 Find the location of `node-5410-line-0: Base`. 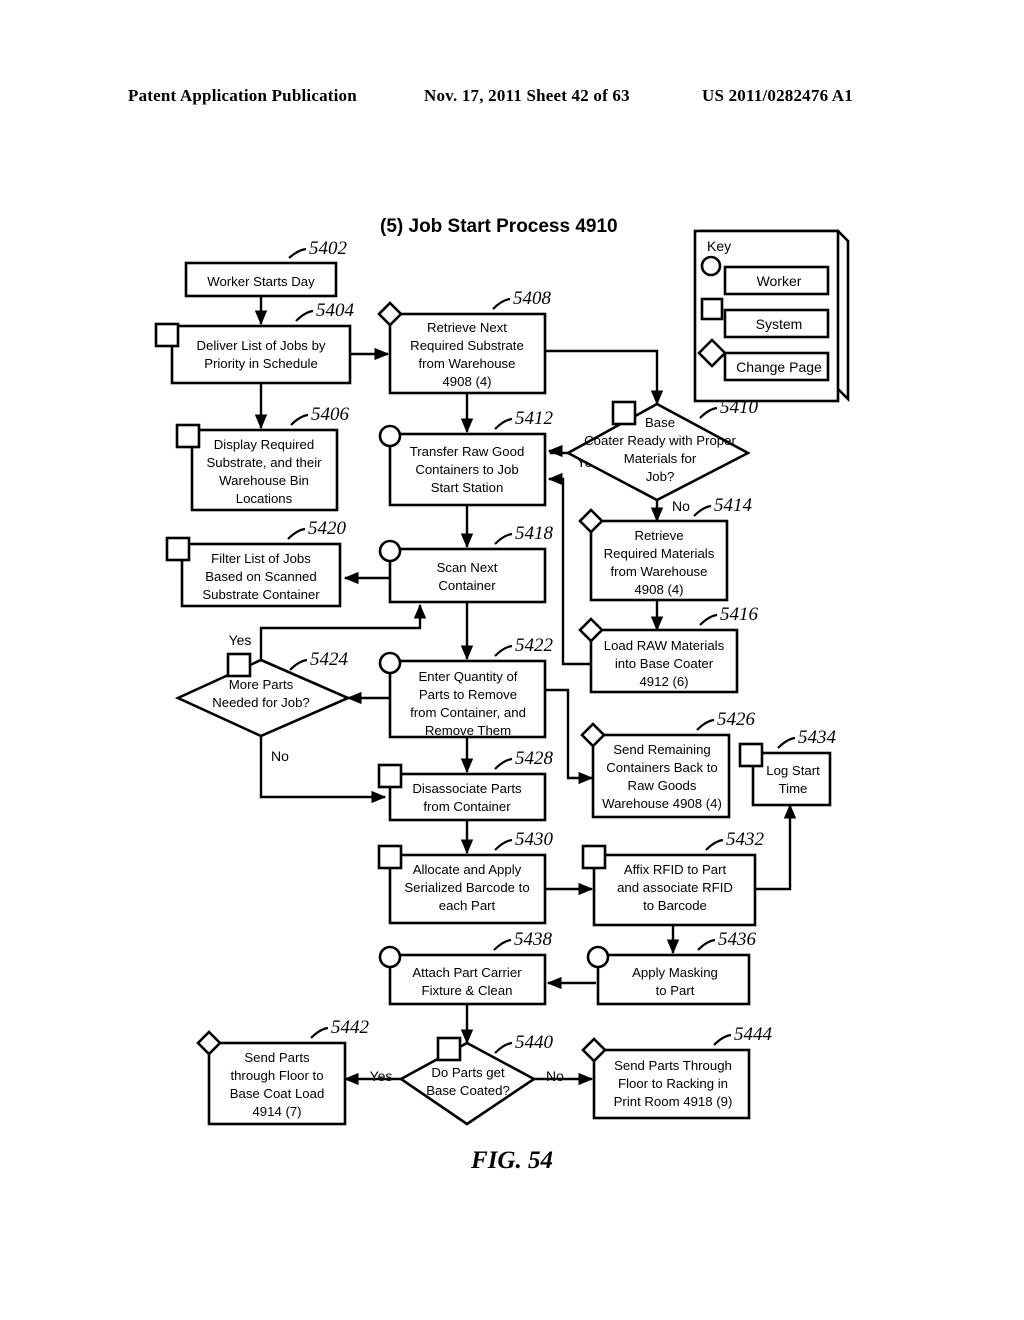

node-5410-line-0: Base is located at coordinates (660, 422).